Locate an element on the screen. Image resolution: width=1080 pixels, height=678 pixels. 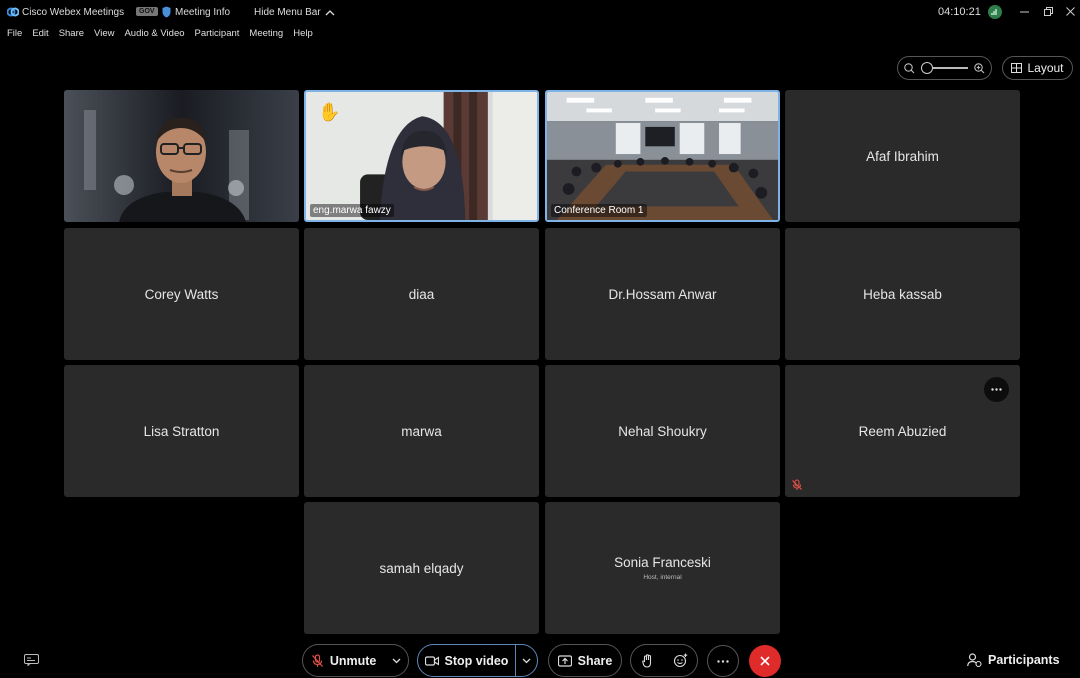
raise-hand-button is located at coordinates (647, 660).